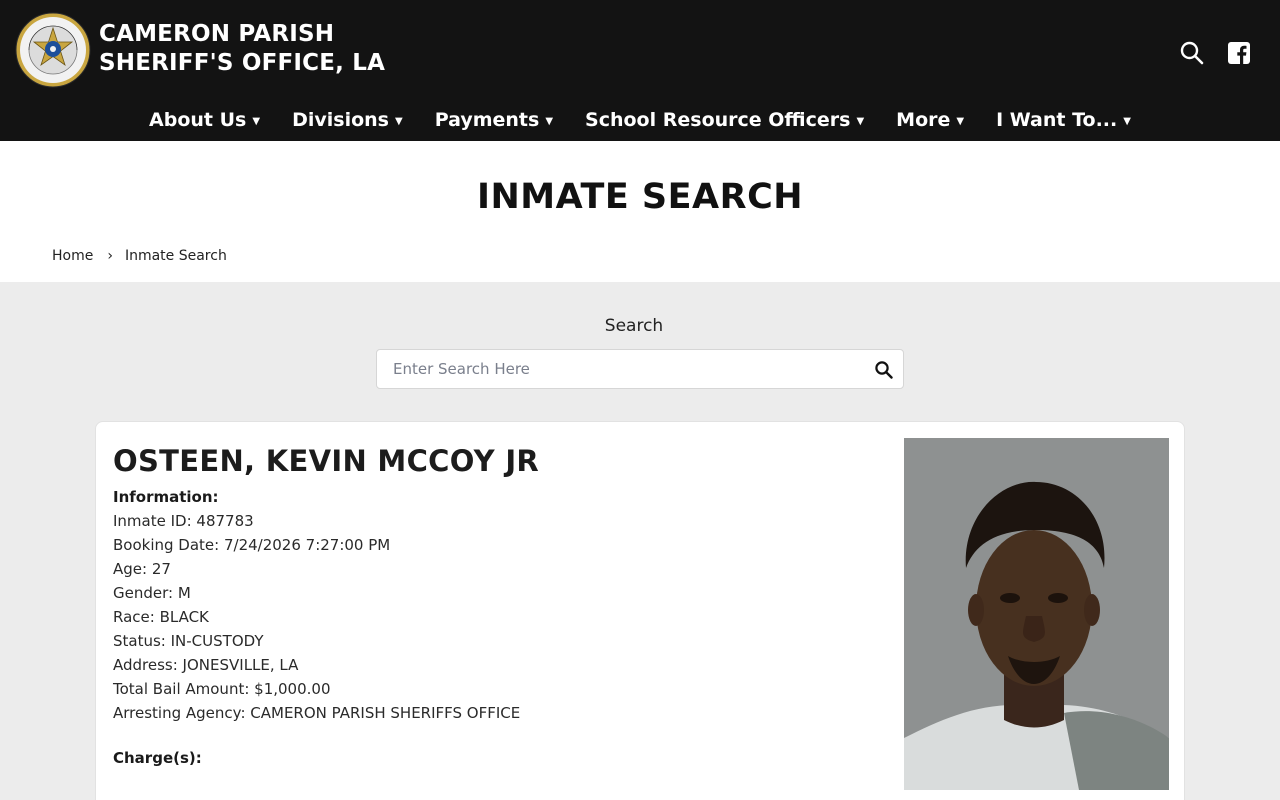  What do you see at coordinates (198, 120) in the screenshot?
I see `nav-label: About Us` at bounding box center [198, 120].